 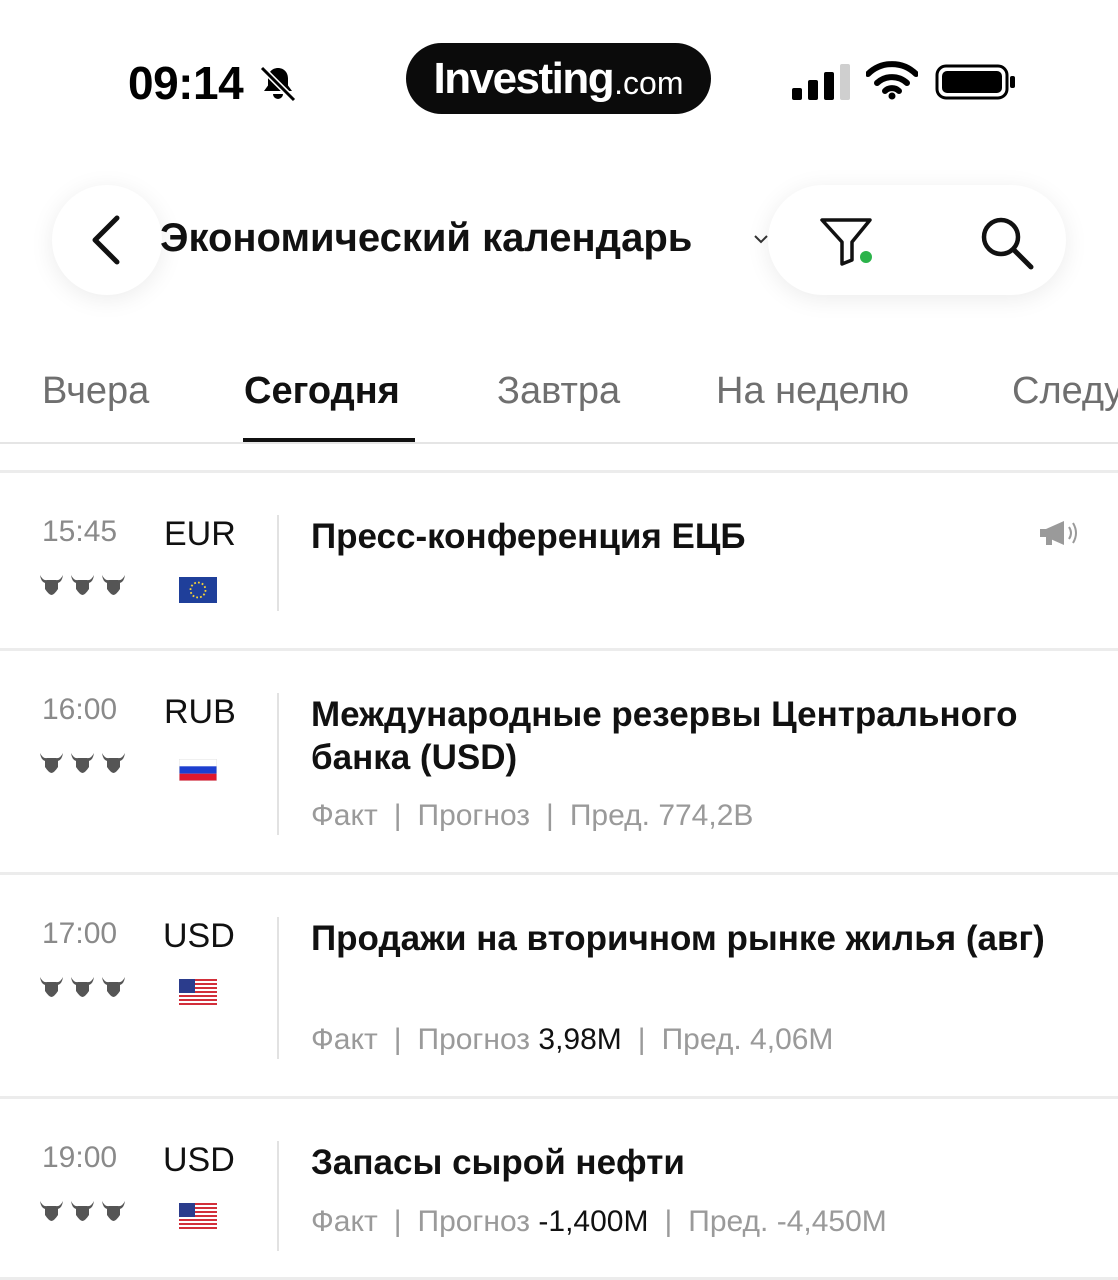 I want to click on back-button, so click(x=107, y=240).